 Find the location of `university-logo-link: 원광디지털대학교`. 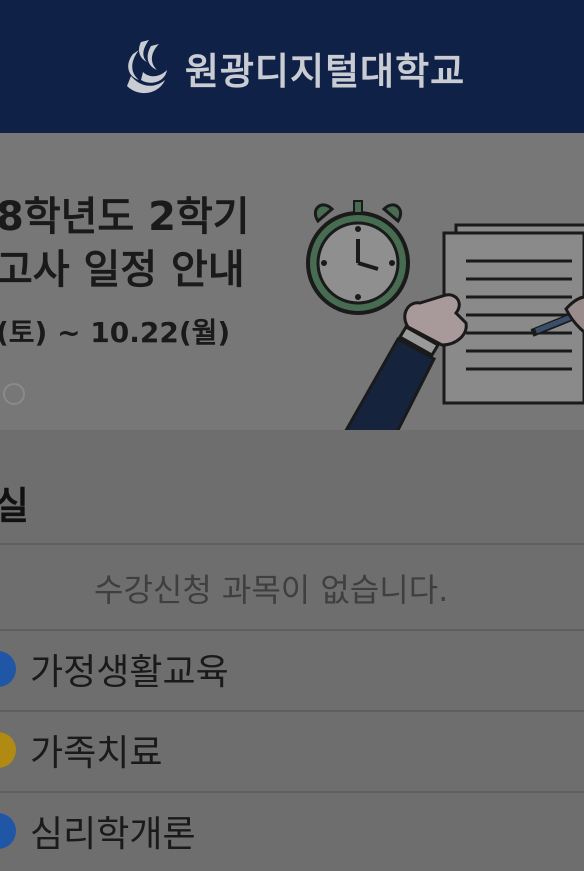

university-logo-link: 원광디지털대학교 is located at coordinates (292, 68).